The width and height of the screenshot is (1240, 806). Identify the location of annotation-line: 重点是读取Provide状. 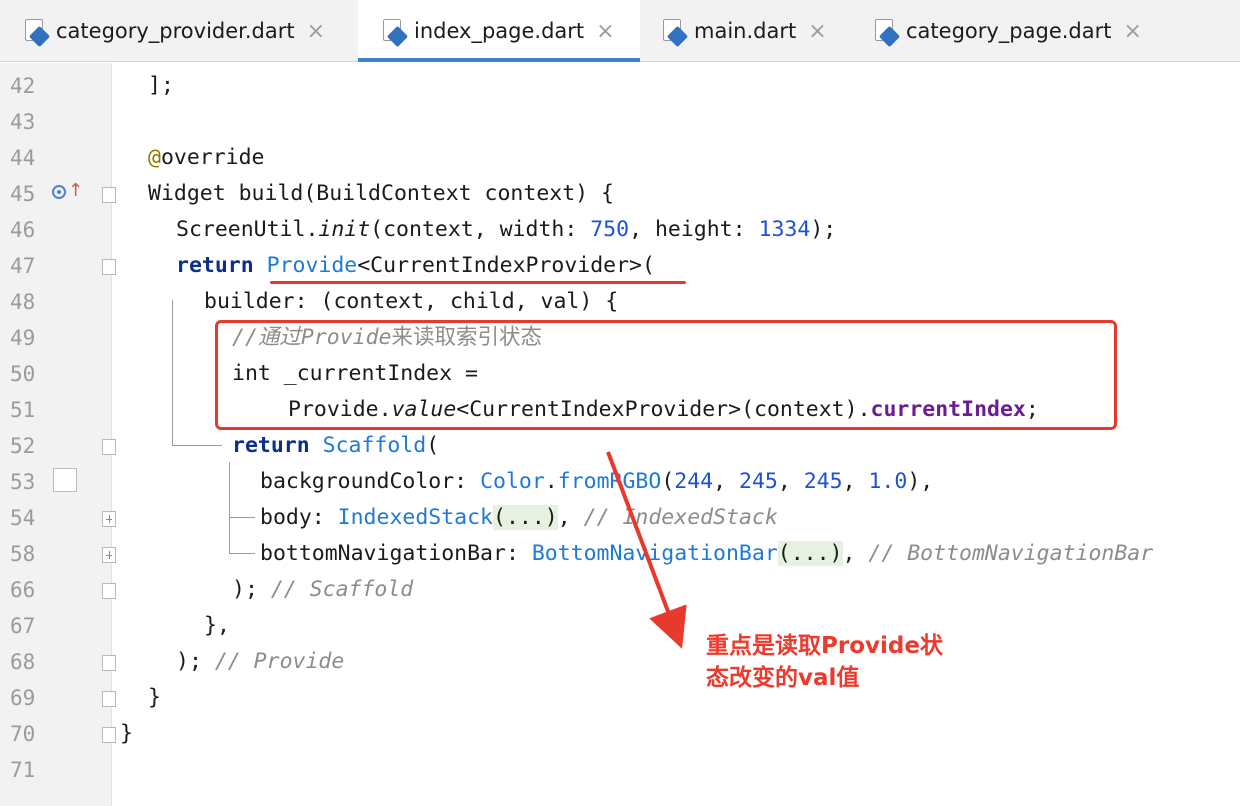
(824, 646).